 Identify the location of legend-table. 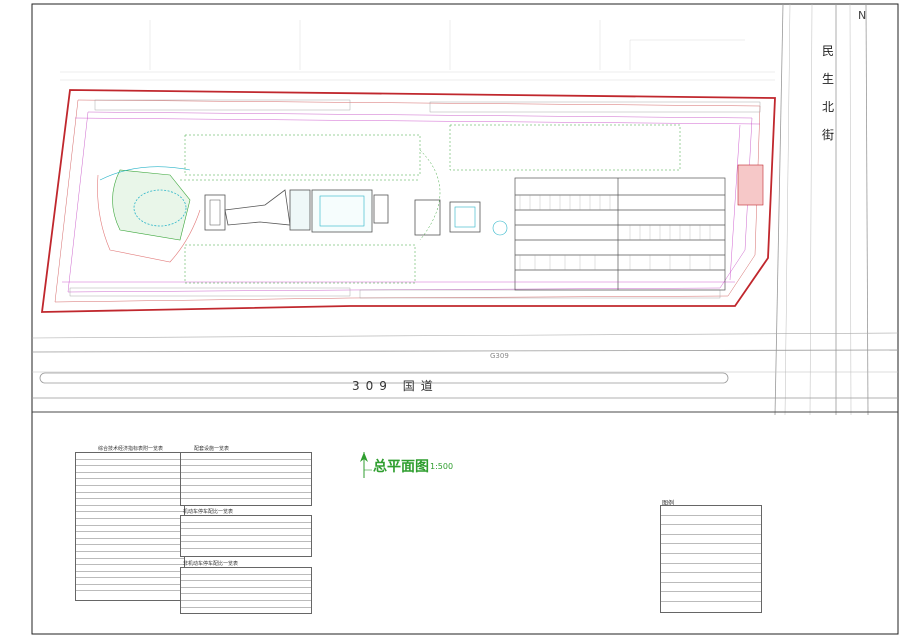
(711, 559).